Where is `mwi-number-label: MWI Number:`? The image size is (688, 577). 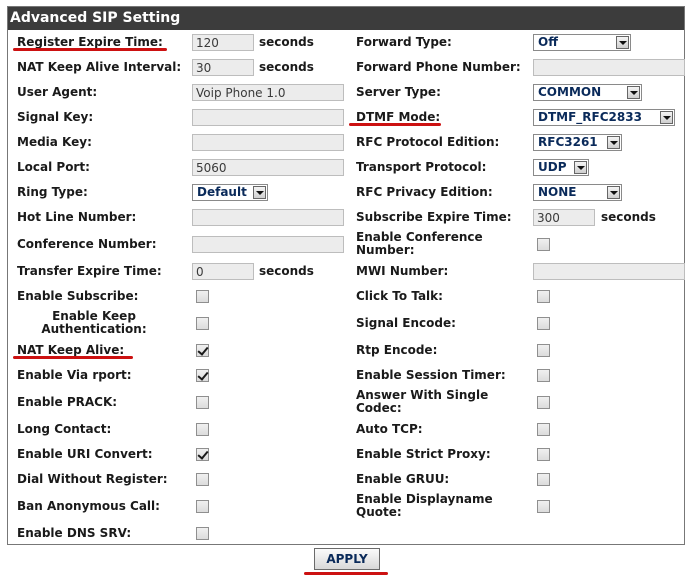
mwi-number-label: MWI Number: is located at coordinates (402, 271).